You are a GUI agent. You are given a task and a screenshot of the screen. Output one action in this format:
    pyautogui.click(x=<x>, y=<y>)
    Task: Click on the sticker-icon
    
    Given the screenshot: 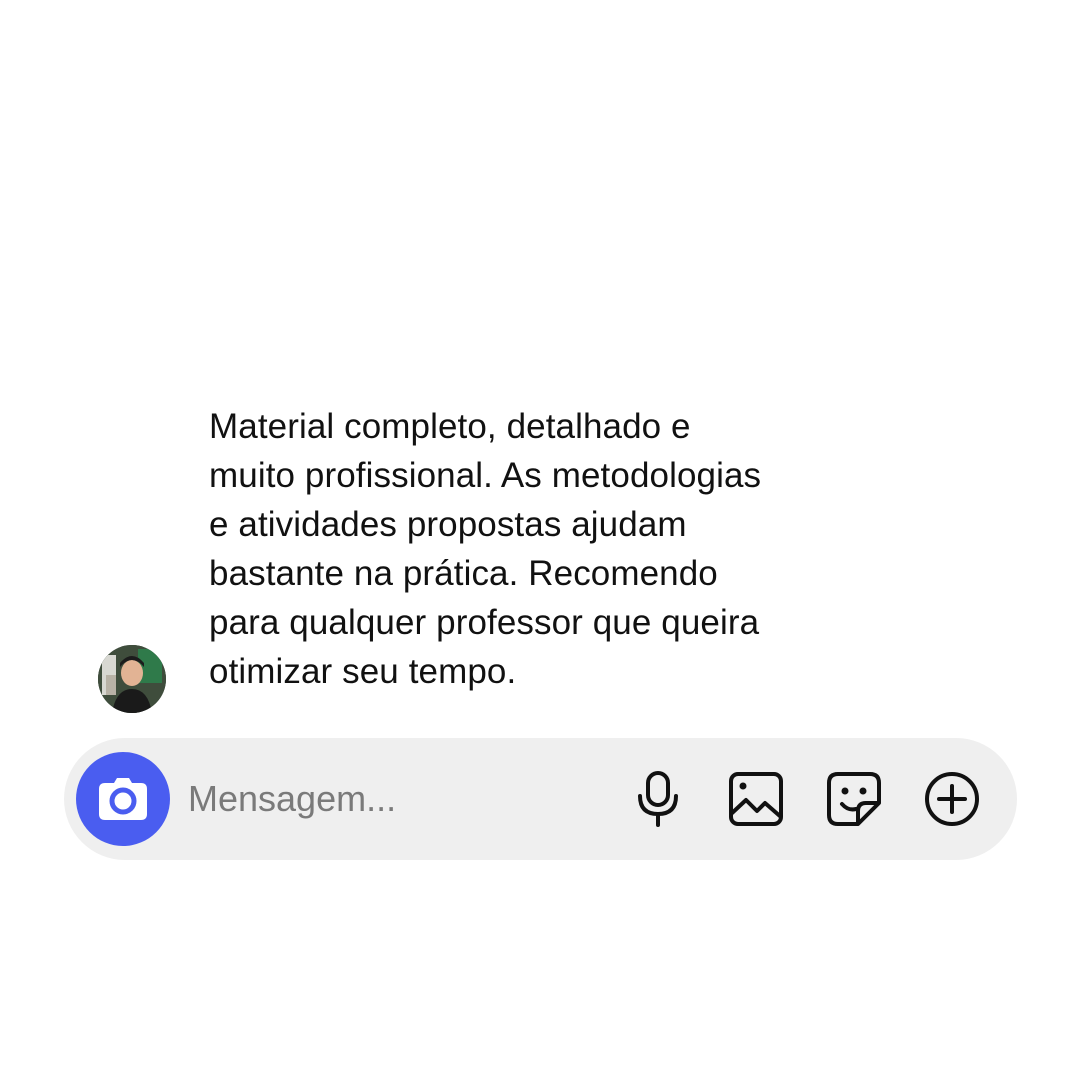 What is the action you would take?
    pyautogui.click(x=854, y=799)
    